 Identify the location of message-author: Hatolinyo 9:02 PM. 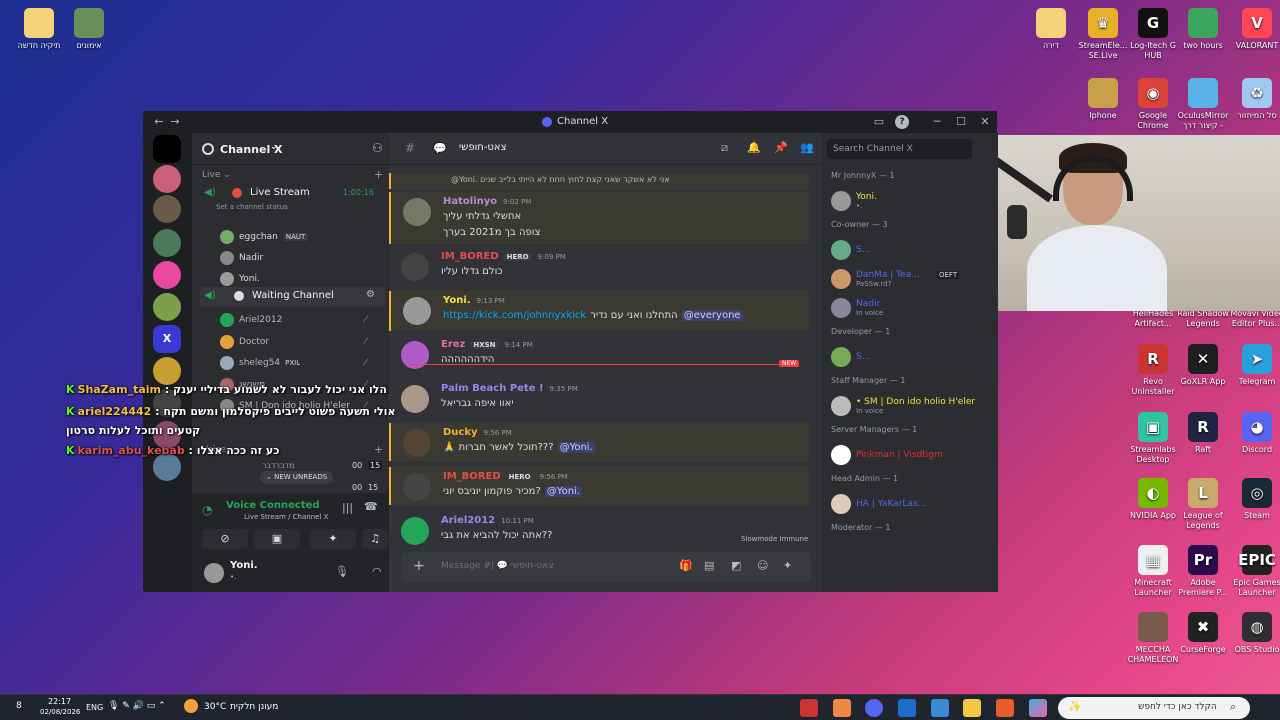
(487, 201).